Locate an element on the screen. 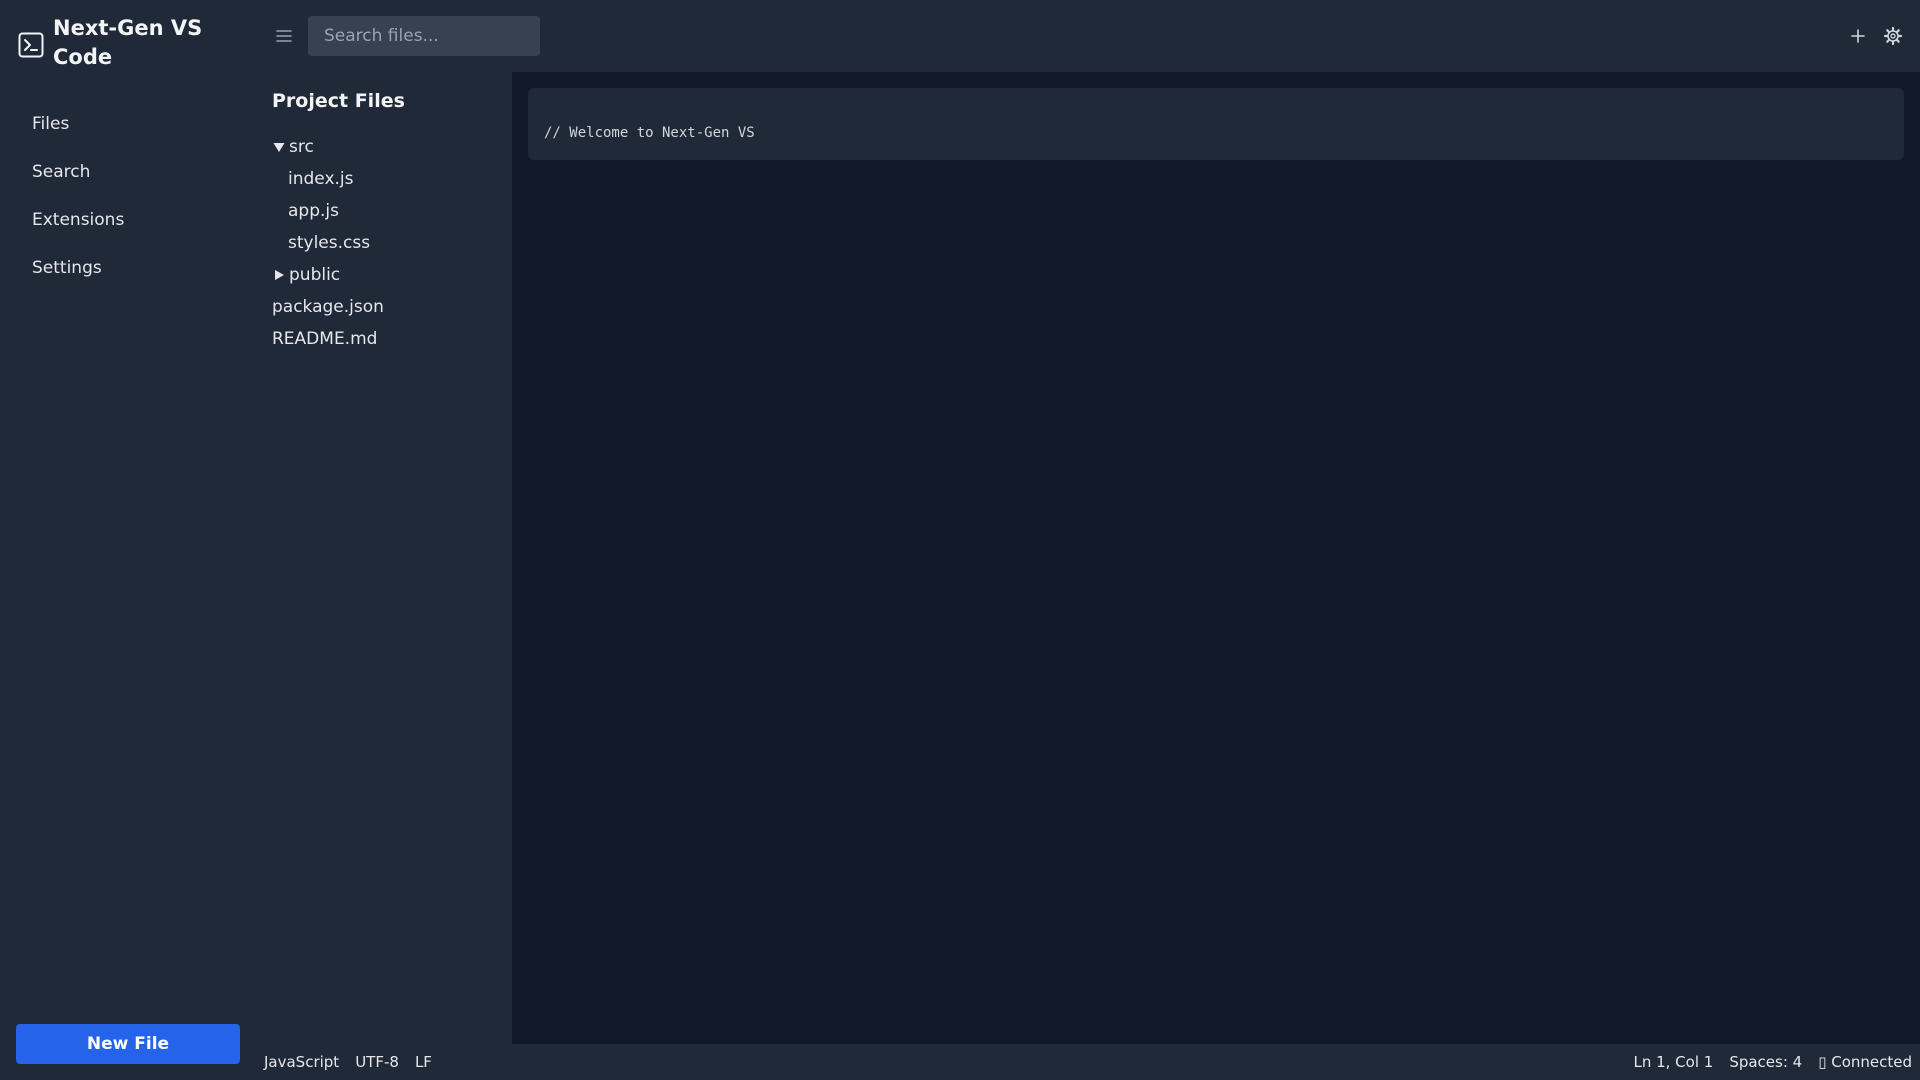  brand: Next-Gen VS Code is located at coordinates (133, 43).